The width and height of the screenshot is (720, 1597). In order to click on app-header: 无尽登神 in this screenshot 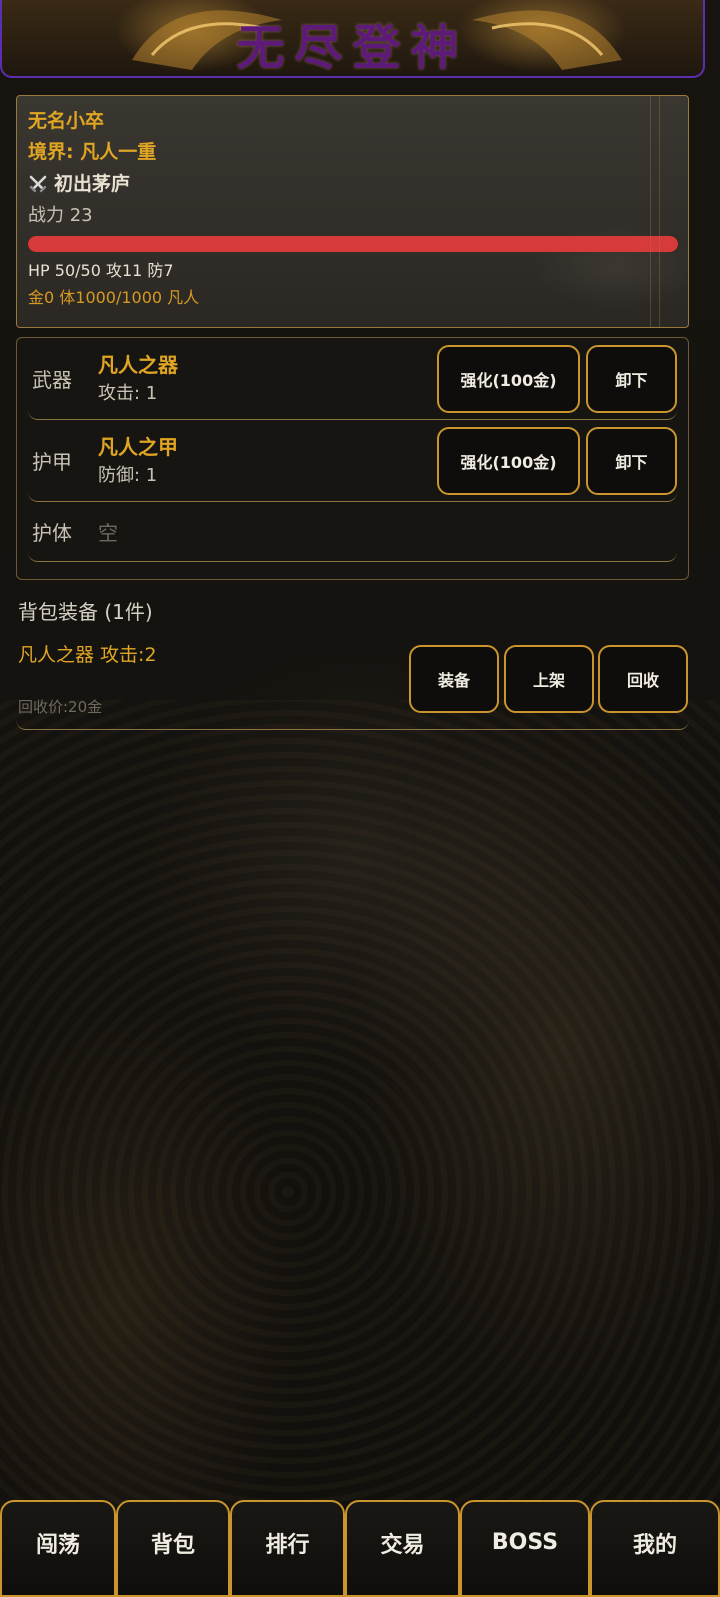, I will do `click(352, 39)`.